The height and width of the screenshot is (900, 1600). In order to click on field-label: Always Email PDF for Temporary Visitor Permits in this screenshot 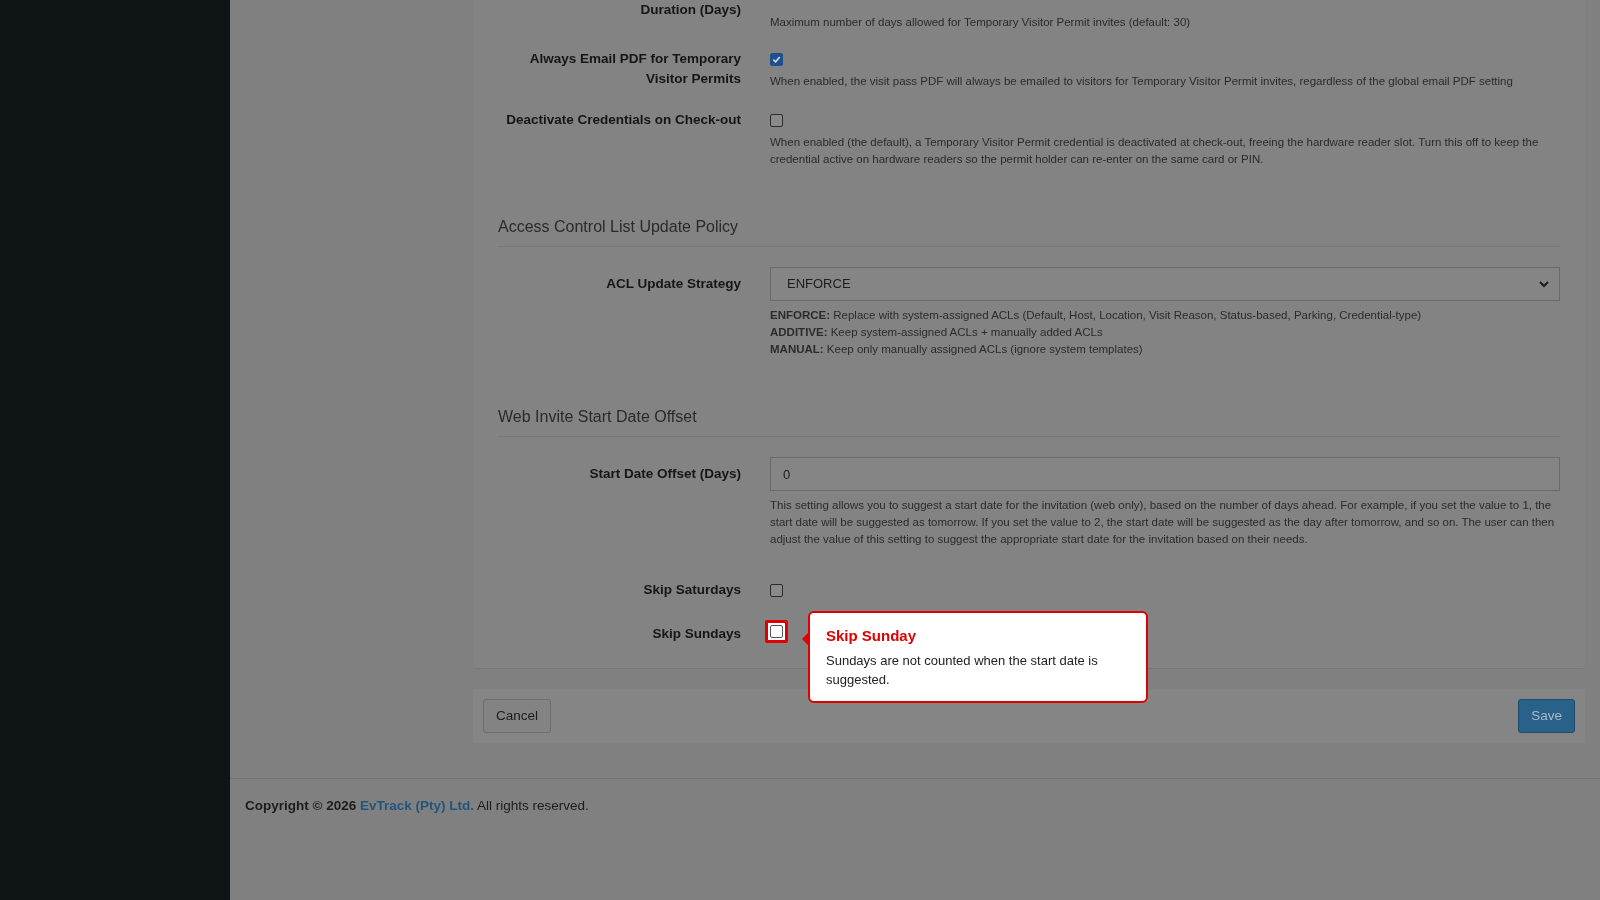, I will do `click(634, 69)`.